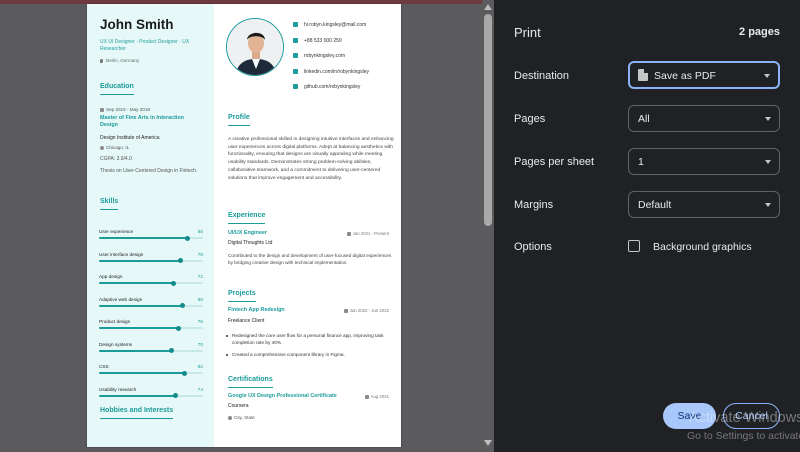  I want to click on skill-row: Adaptive web design 80, so click(151, 304).